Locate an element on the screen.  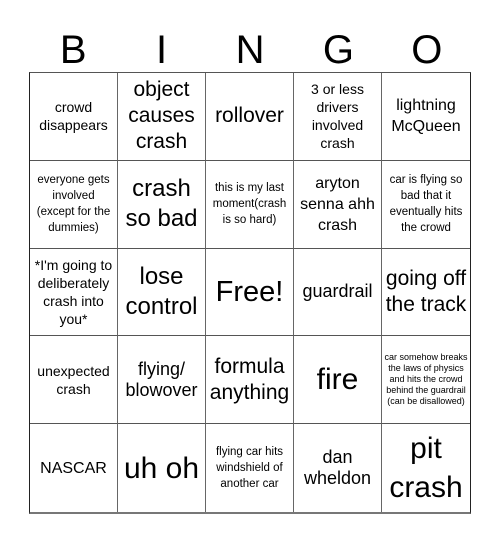
bingo-header: B I N G O is located at coordinates (250, 50).